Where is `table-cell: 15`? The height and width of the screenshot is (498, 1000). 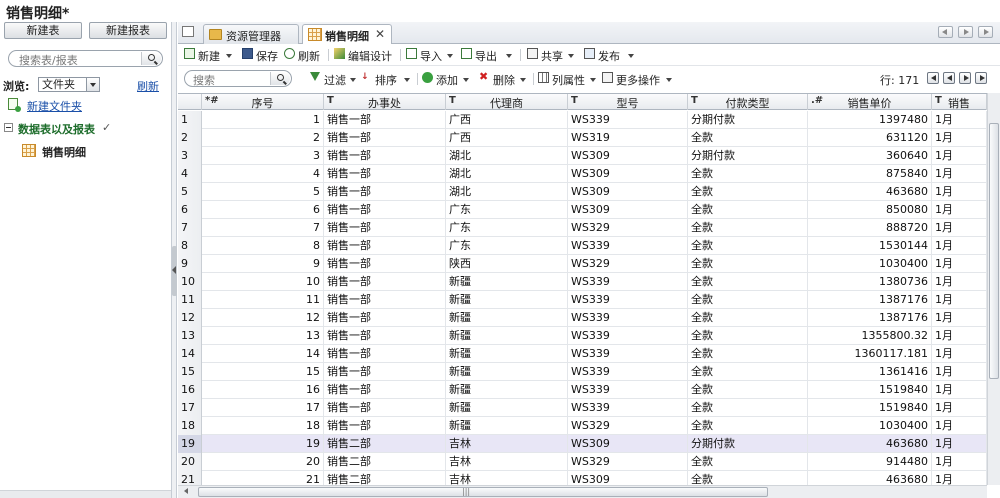 table-cell: 15 is located at coordinates (263, 372).